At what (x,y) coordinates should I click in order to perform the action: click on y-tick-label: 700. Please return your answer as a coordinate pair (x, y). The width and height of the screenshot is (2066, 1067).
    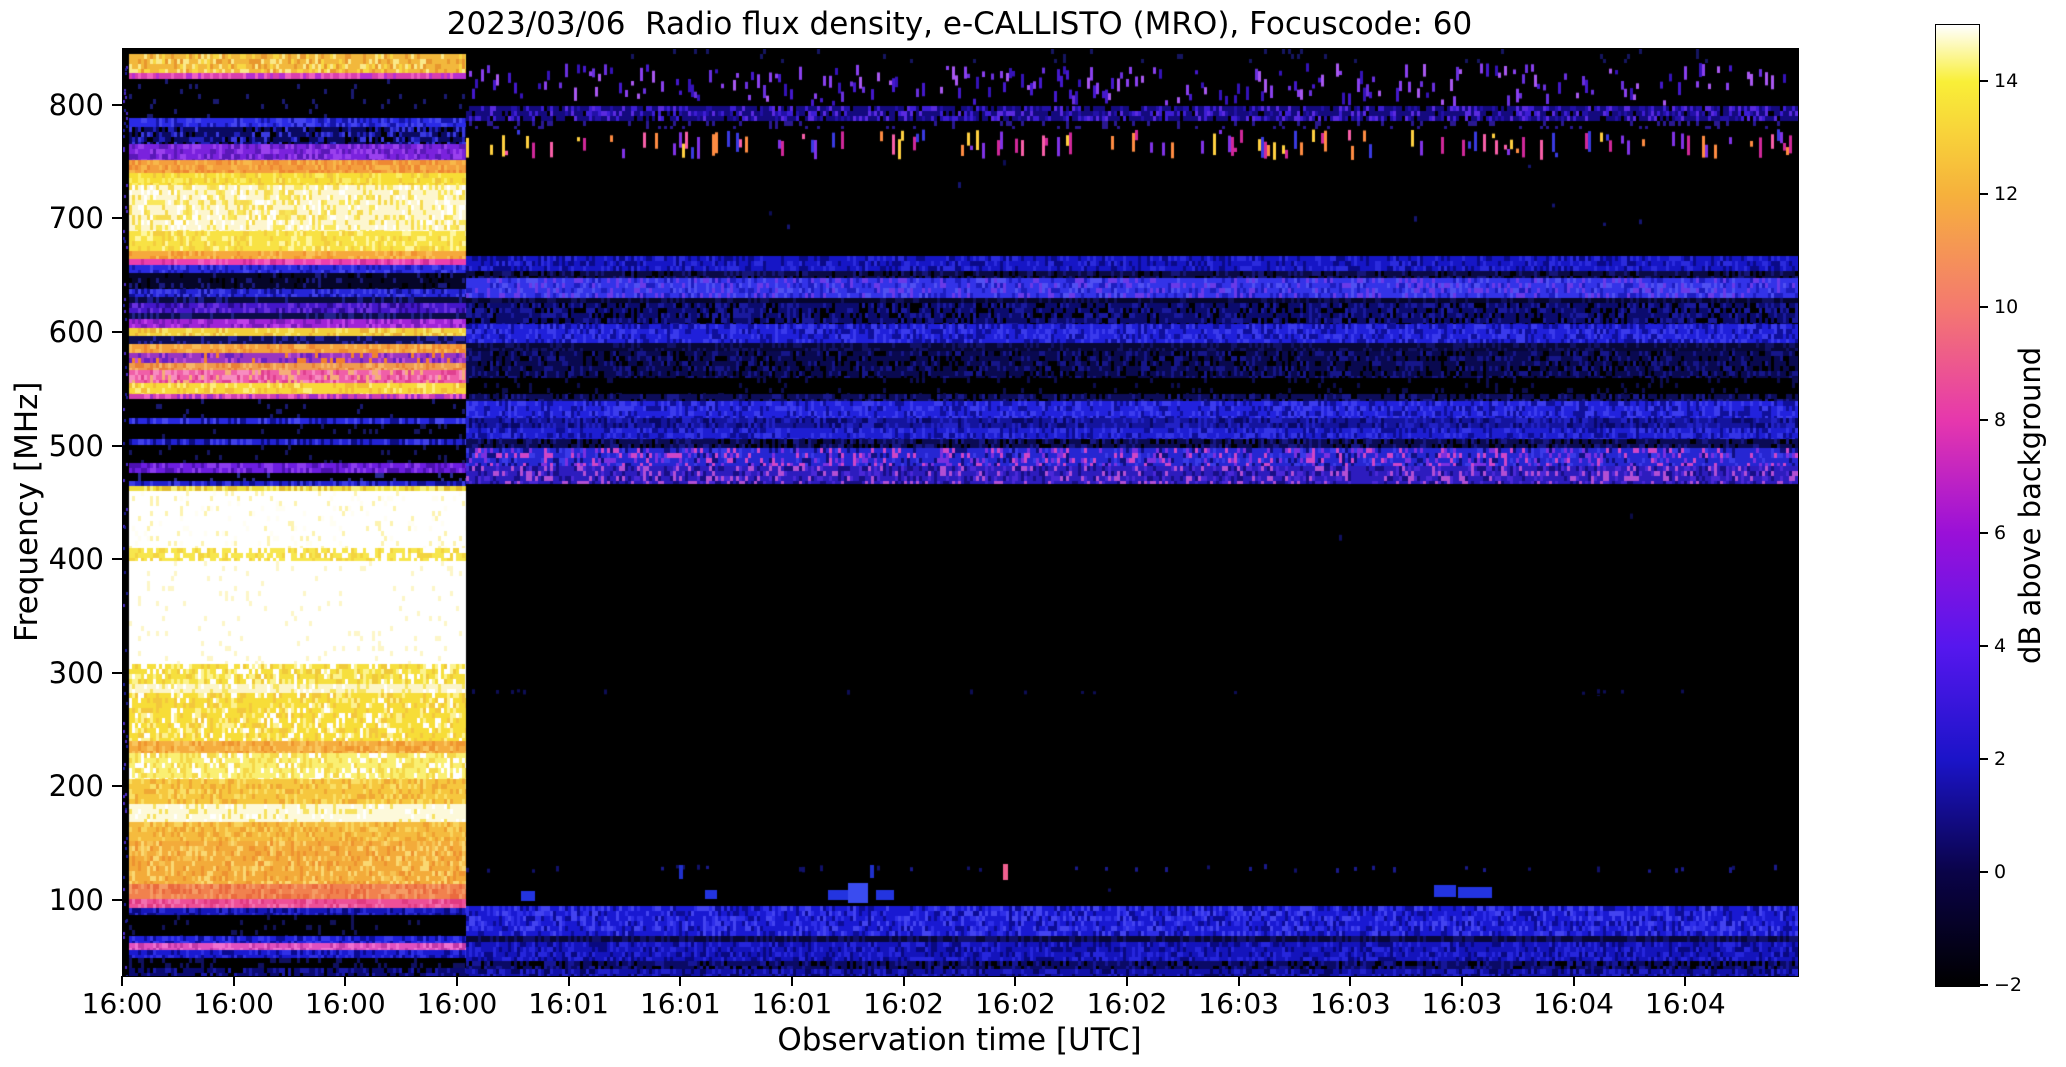
    Looking at the image, I should click on (76, 218).